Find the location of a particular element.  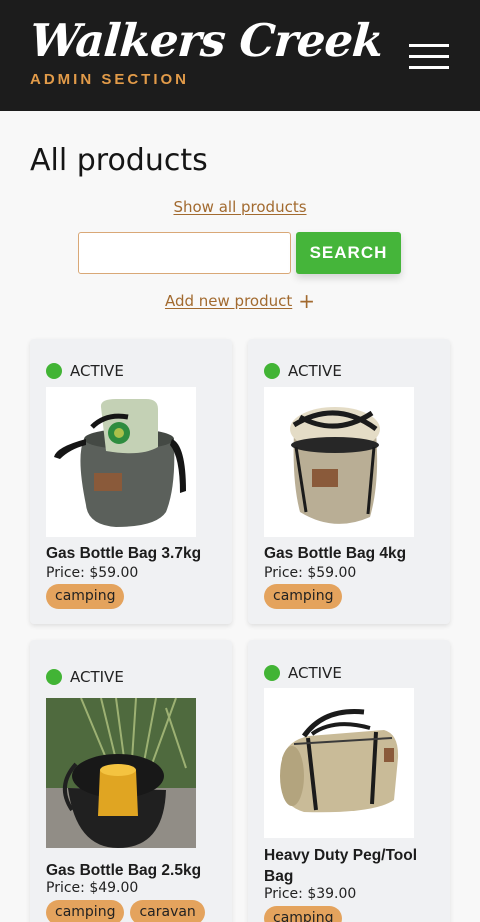

logo: Walkers Creek is located at coordinates (206, 40).